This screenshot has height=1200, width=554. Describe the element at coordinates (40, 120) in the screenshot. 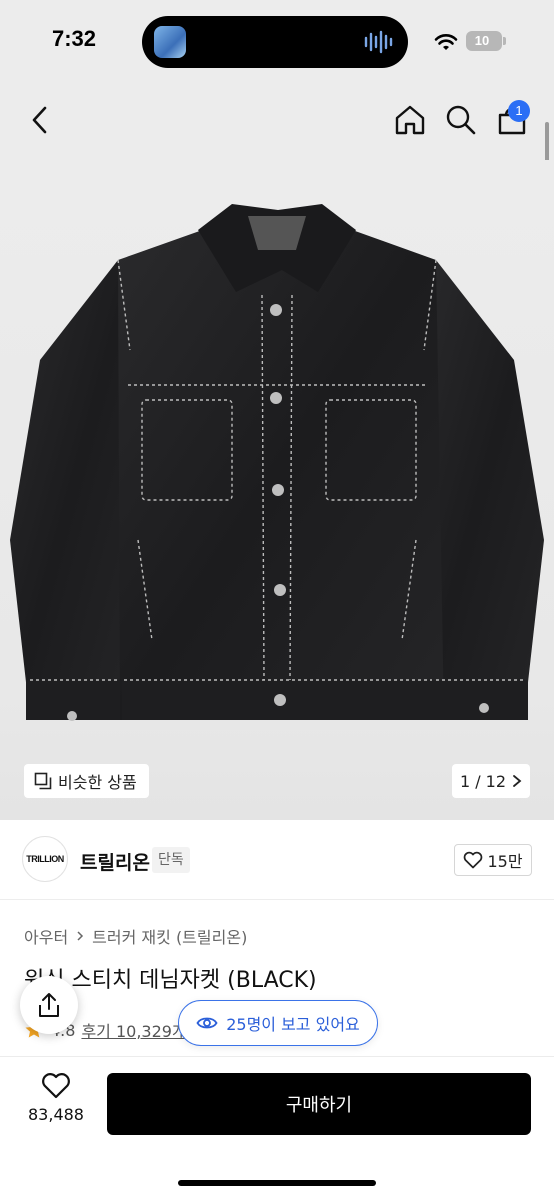

I see `back-chevron-icon` at that location.